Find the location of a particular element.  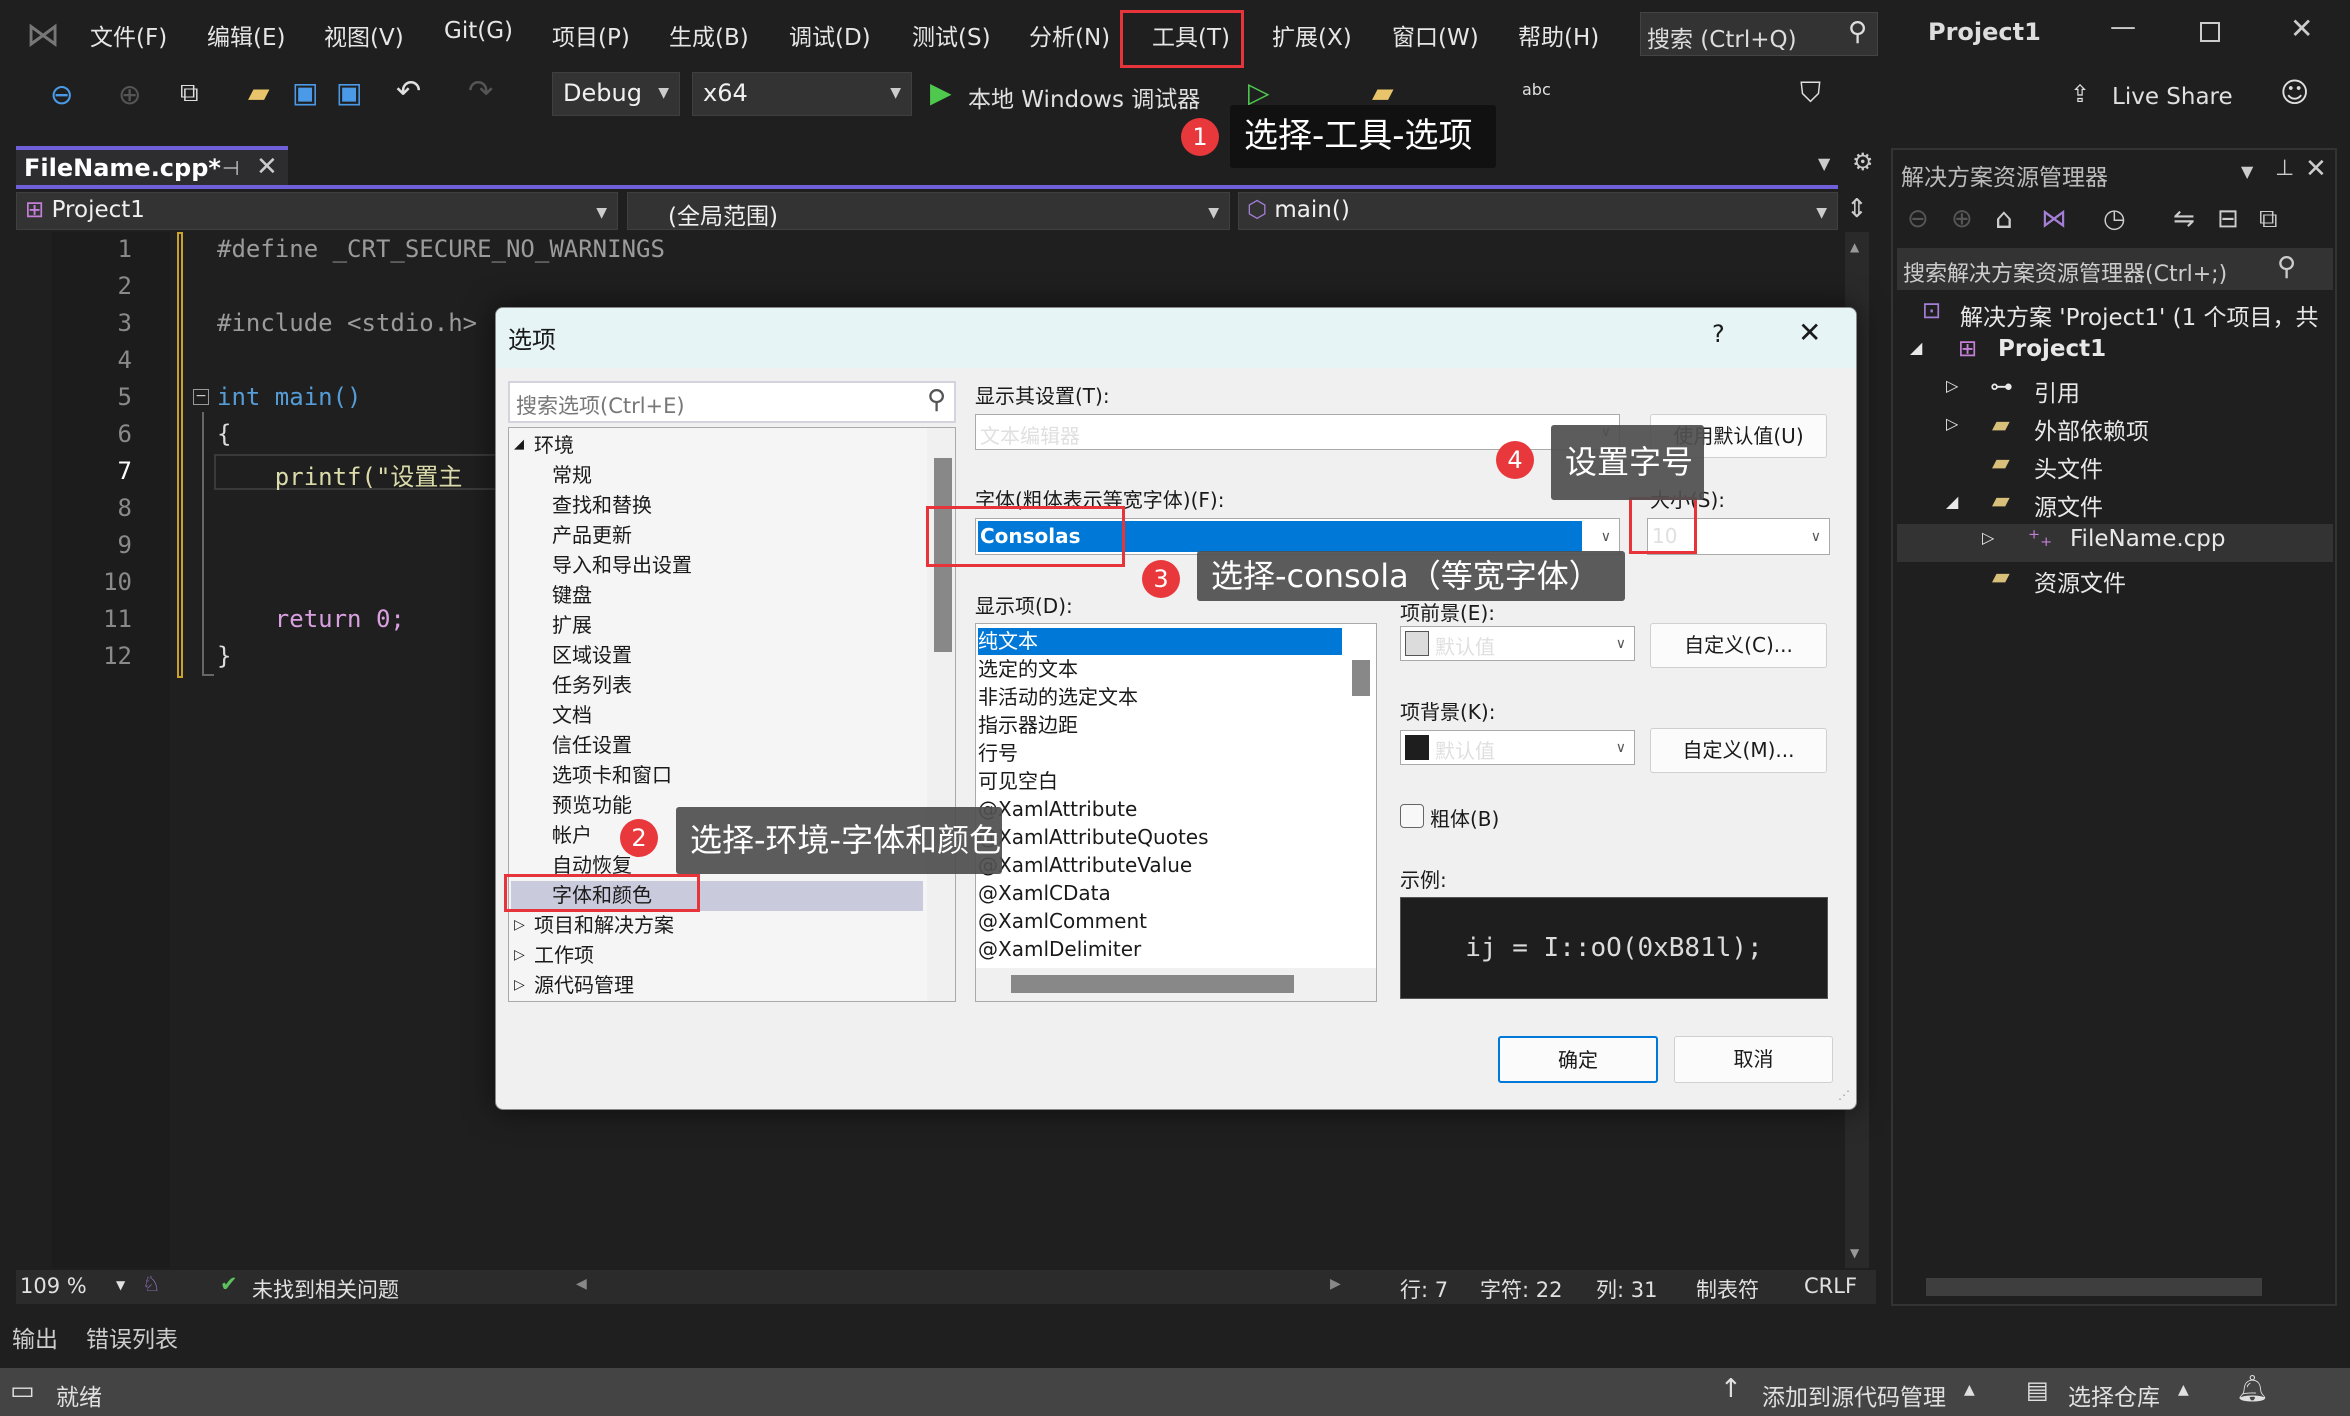

global-search-box: 搜索 (Ctrl+Q) ⚲ is located at coordinates (1759, 34).